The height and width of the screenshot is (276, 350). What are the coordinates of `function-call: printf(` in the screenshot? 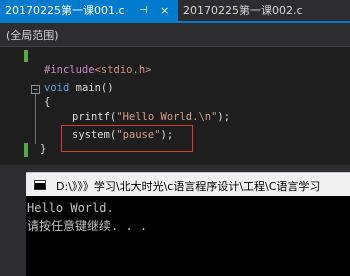 It's located at (94, 117).